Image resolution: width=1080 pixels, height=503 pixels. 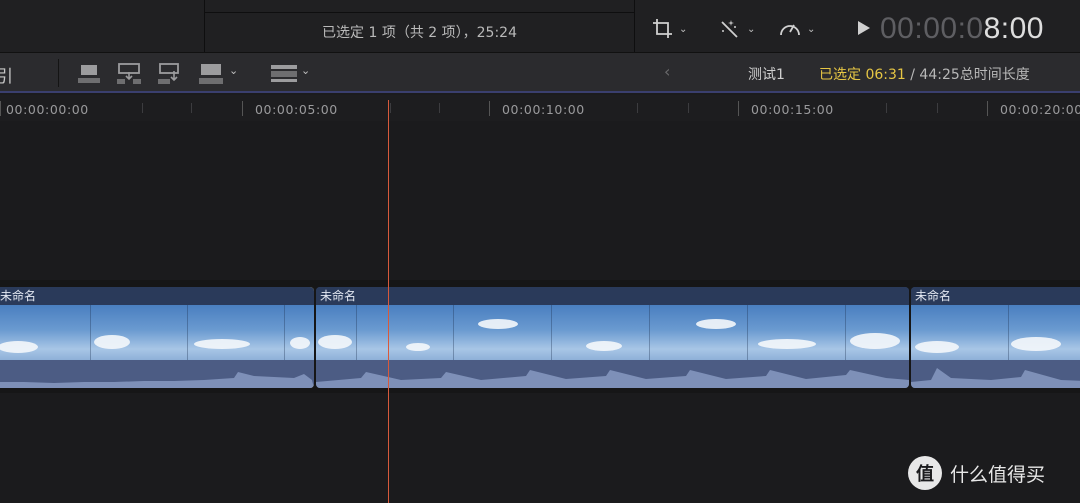 I want to click on timecode-current: 8:00, so click(x=1013, y=28).